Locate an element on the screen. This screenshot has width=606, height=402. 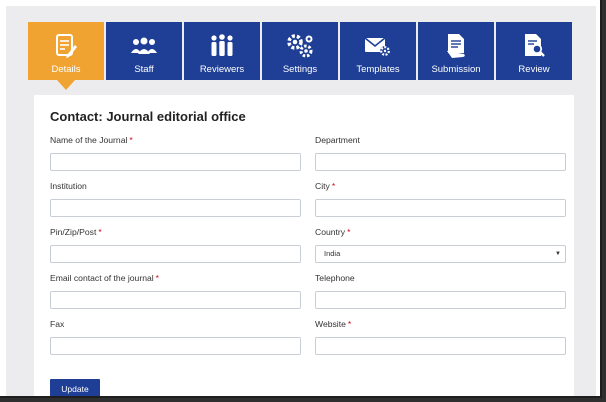
team-icon is located at coordinates (222, 46).